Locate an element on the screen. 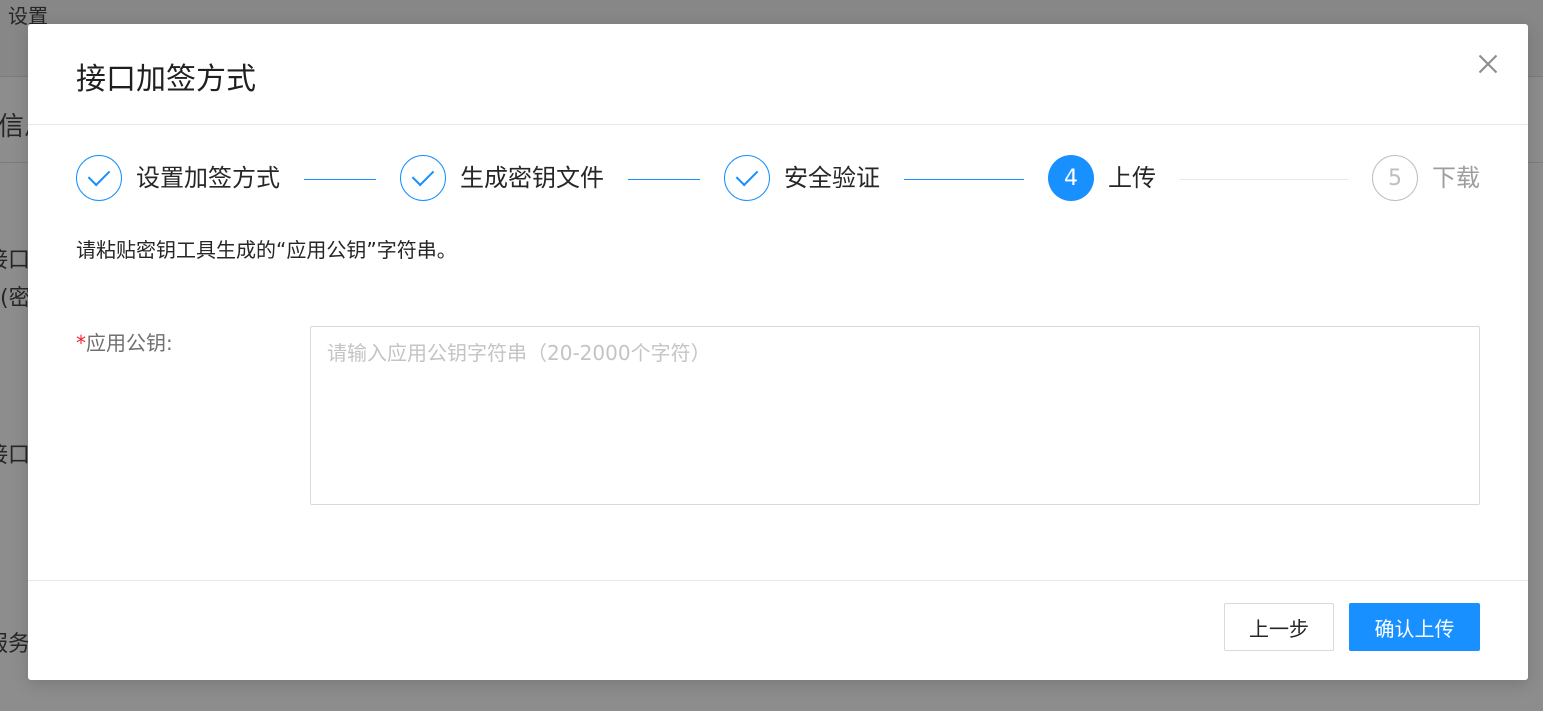  dialog-header: 接口加签方式 is located at coordinates (778, 74).